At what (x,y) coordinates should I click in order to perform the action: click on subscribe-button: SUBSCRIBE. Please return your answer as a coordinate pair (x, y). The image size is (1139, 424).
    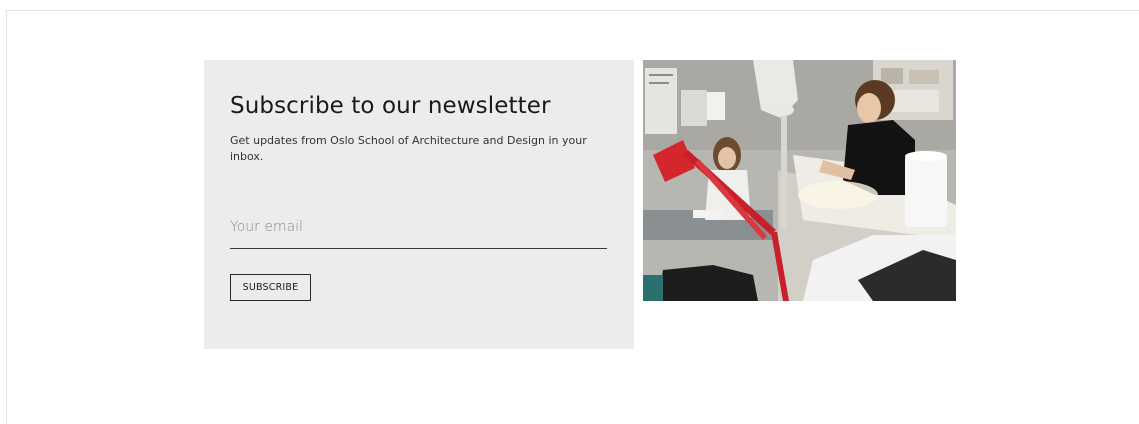
    Looking at the image, I should click on (270, 287).